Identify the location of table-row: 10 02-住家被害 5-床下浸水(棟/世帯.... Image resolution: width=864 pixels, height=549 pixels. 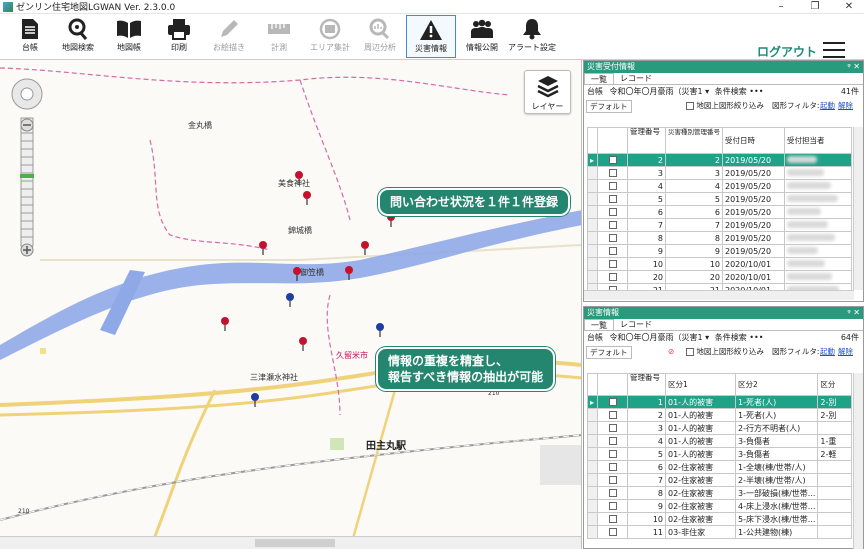
(719, 519).